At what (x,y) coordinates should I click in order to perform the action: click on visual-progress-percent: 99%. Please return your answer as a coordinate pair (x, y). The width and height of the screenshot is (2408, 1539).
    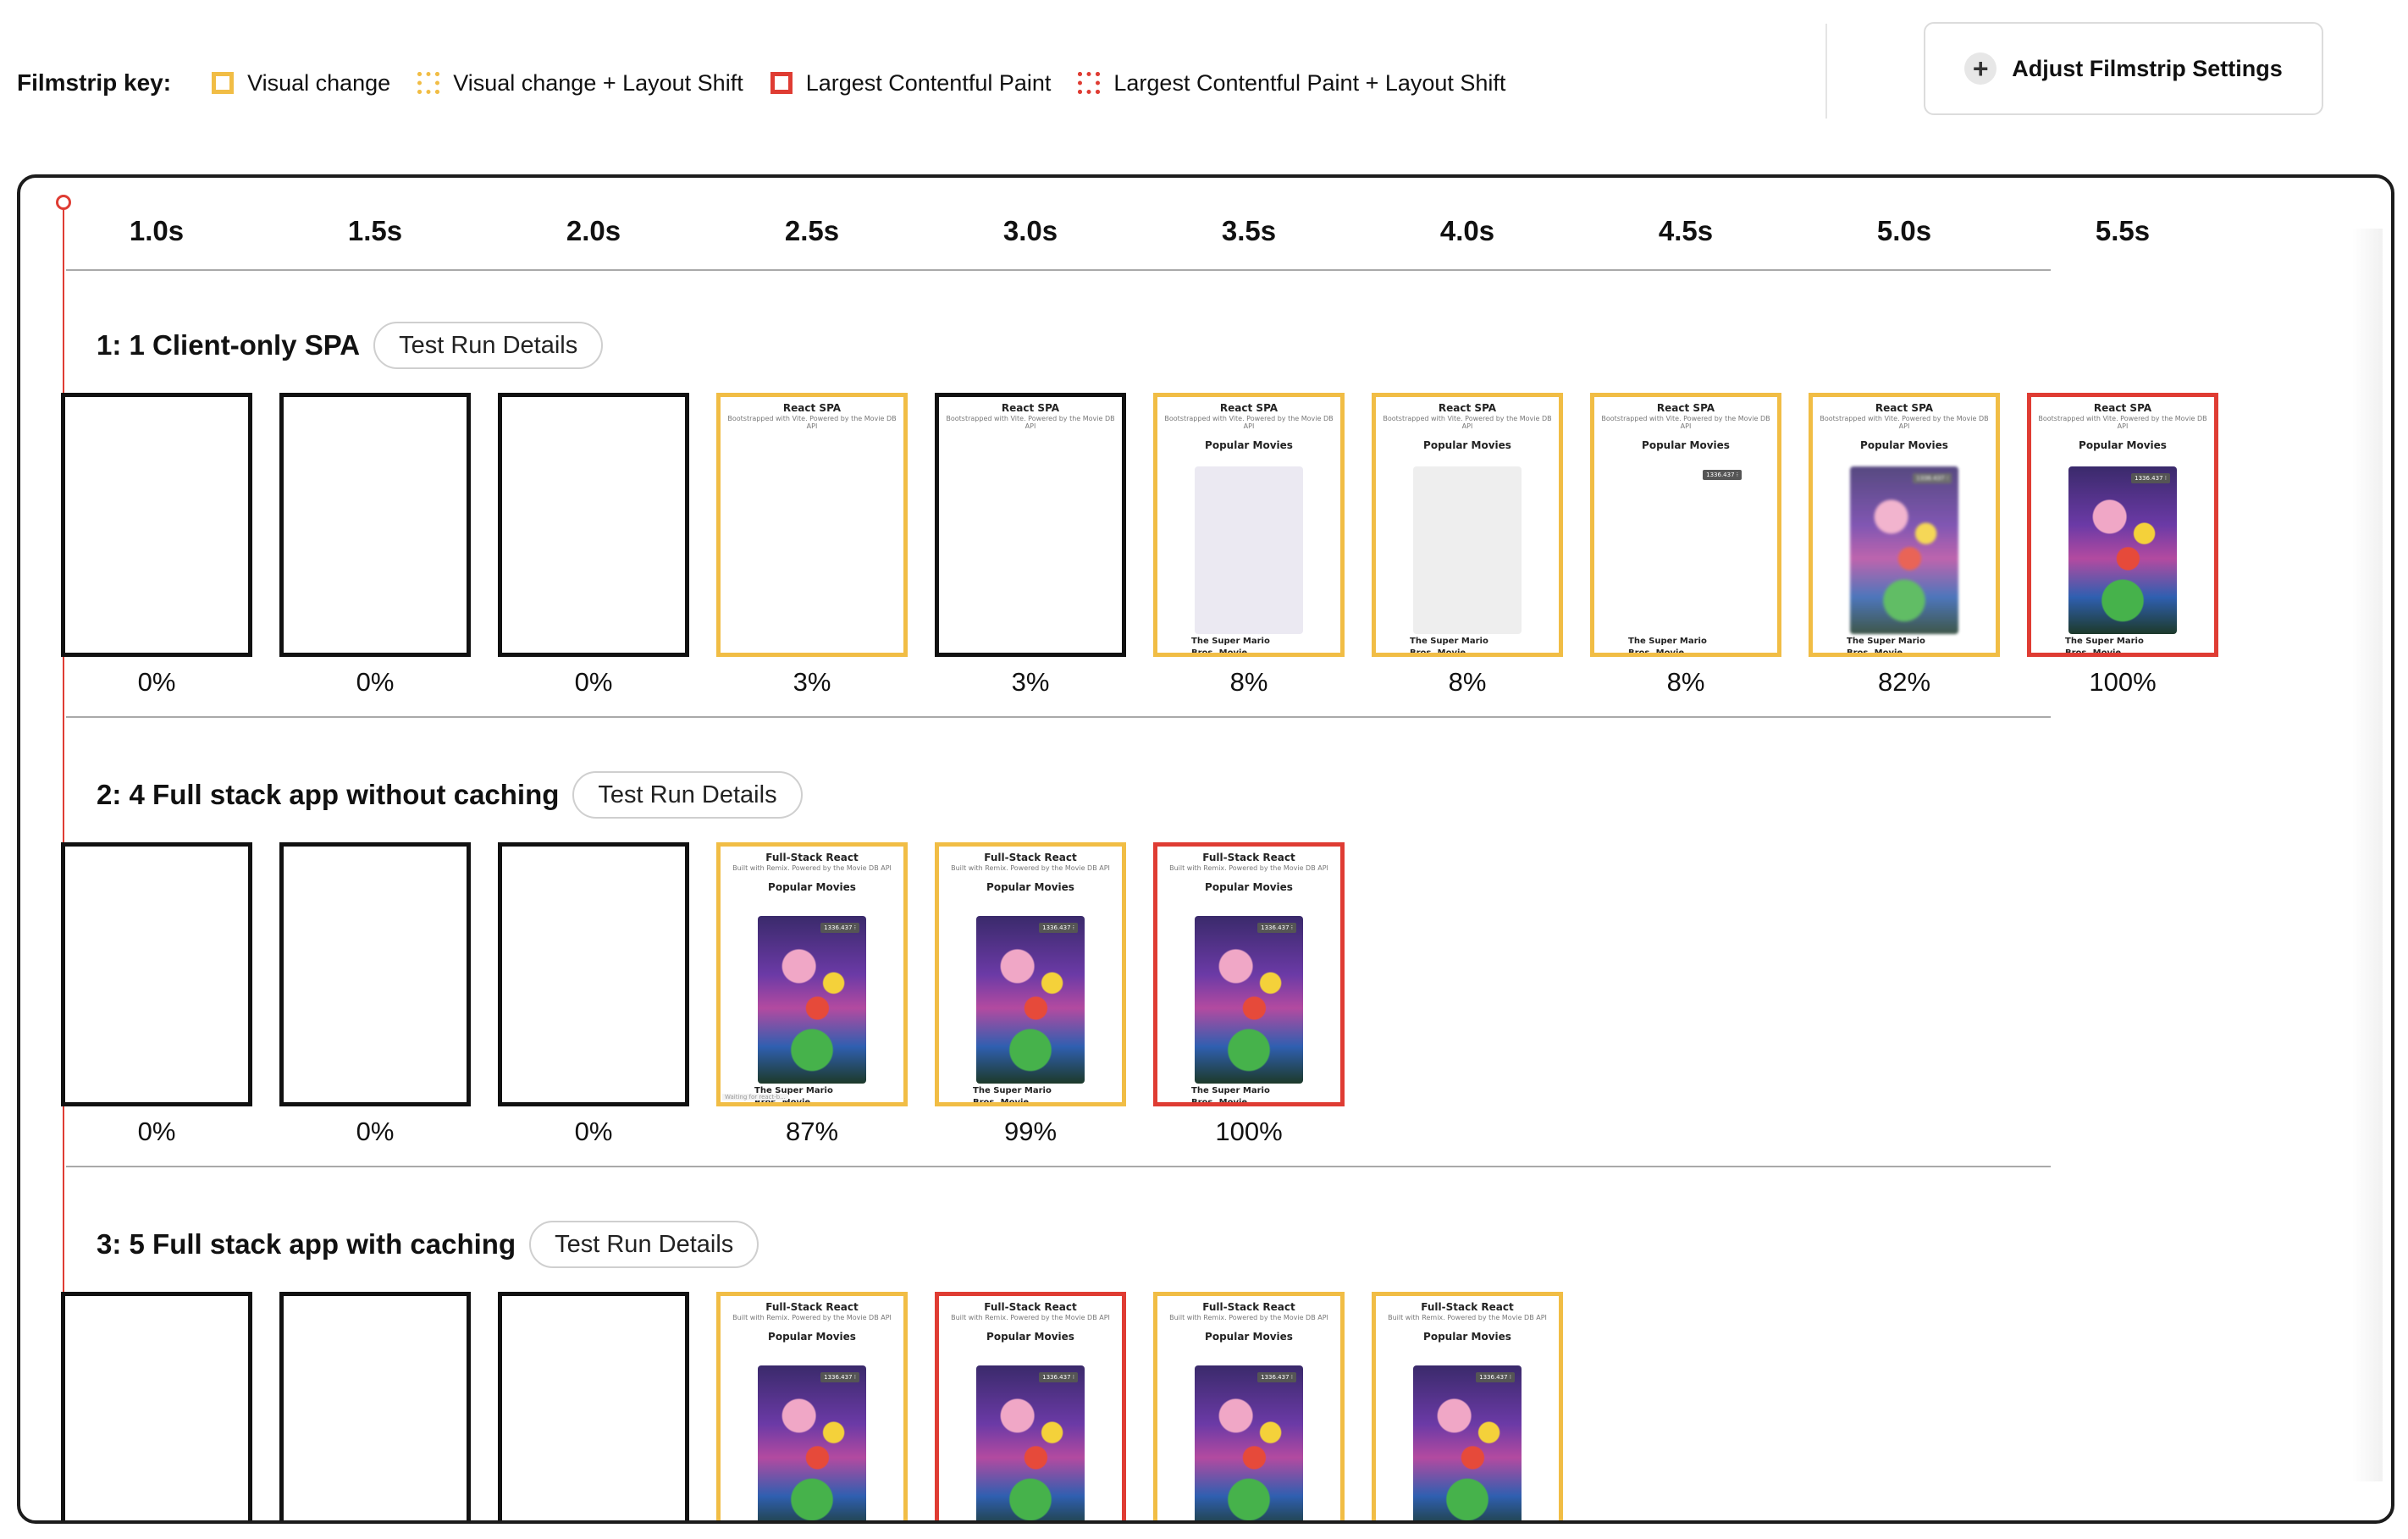
    Looking at the image, I should click on (1030, 1131).